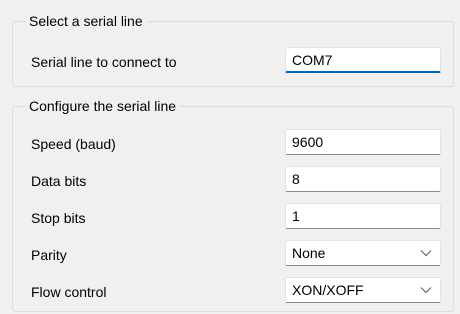 This screenshot has width=460, height=314. I want to click on stop-bits-row: Stop bits 1, so click(233, 218).